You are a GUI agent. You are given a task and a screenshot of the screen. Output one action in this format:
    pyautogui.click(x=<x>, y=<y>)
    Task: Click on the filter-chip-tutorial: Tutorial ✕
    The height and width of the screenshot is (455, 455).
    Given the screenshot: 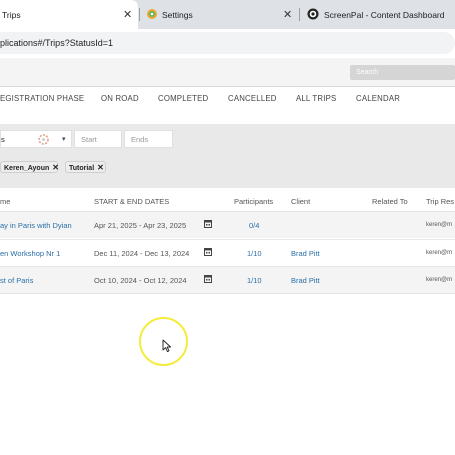 What is the action you would take?
    pyautogui.click(x=85, y=167)
    